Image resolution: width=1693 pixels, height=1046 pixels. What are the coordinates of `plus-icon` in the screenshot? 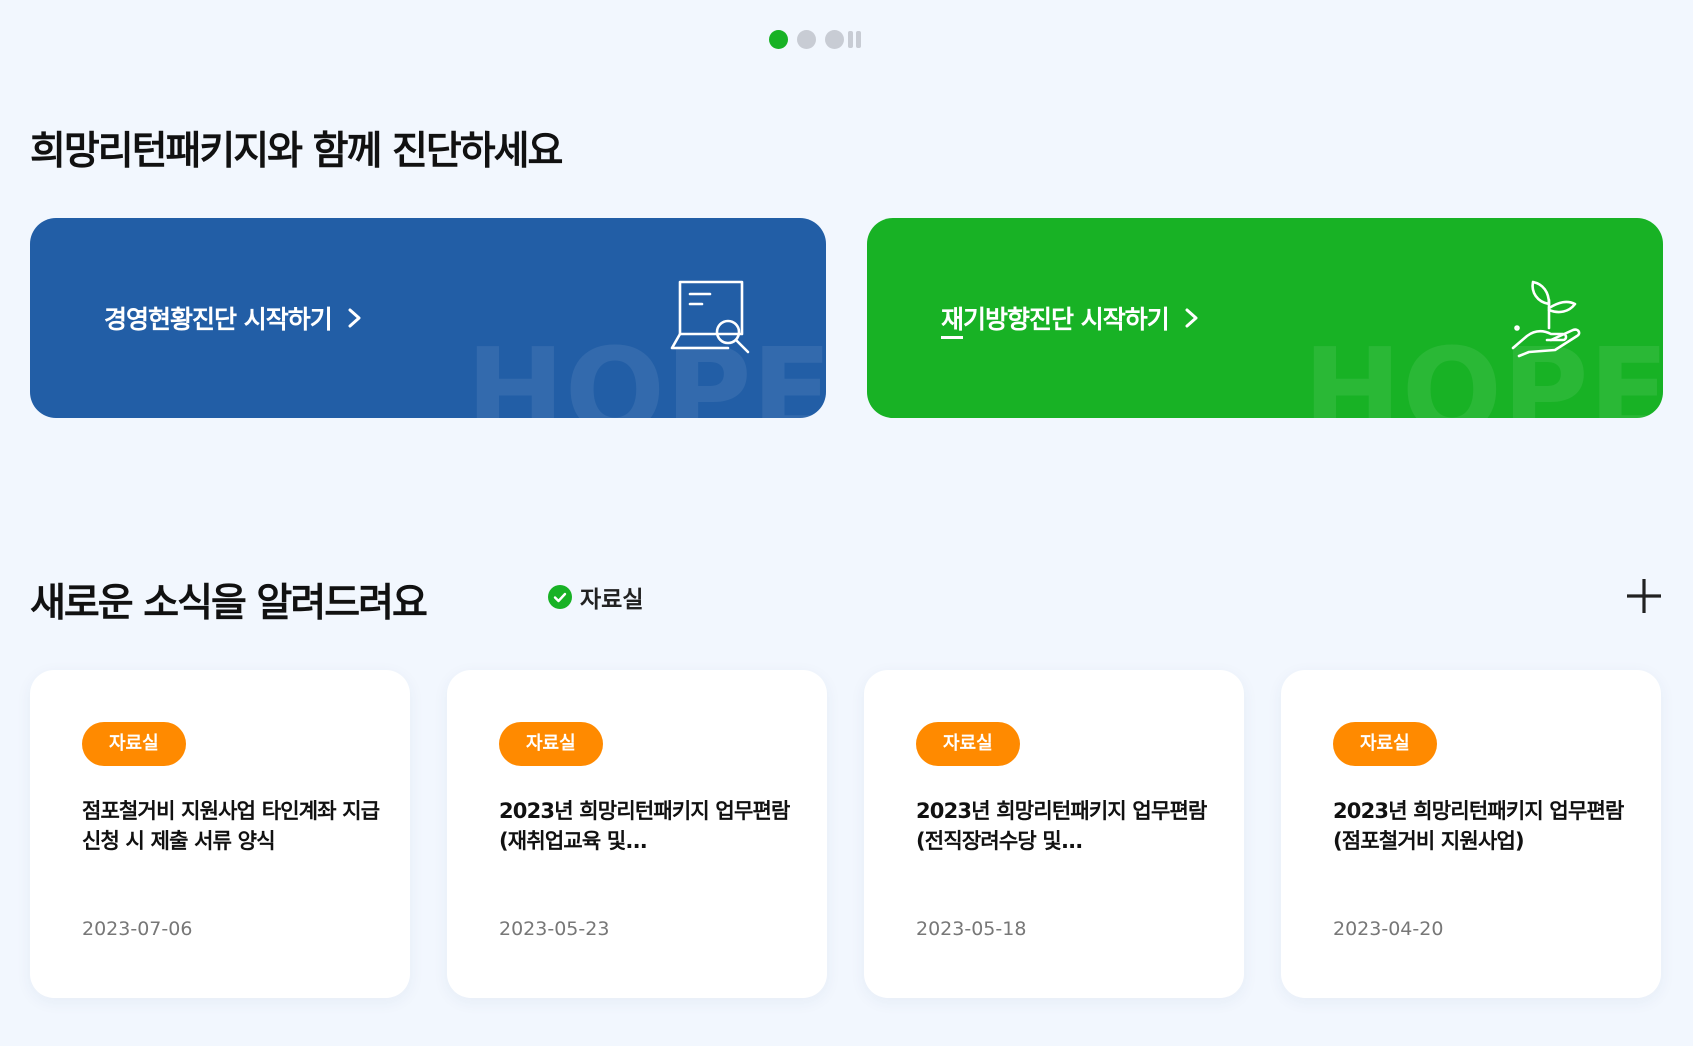 It's located at (1644, 596).